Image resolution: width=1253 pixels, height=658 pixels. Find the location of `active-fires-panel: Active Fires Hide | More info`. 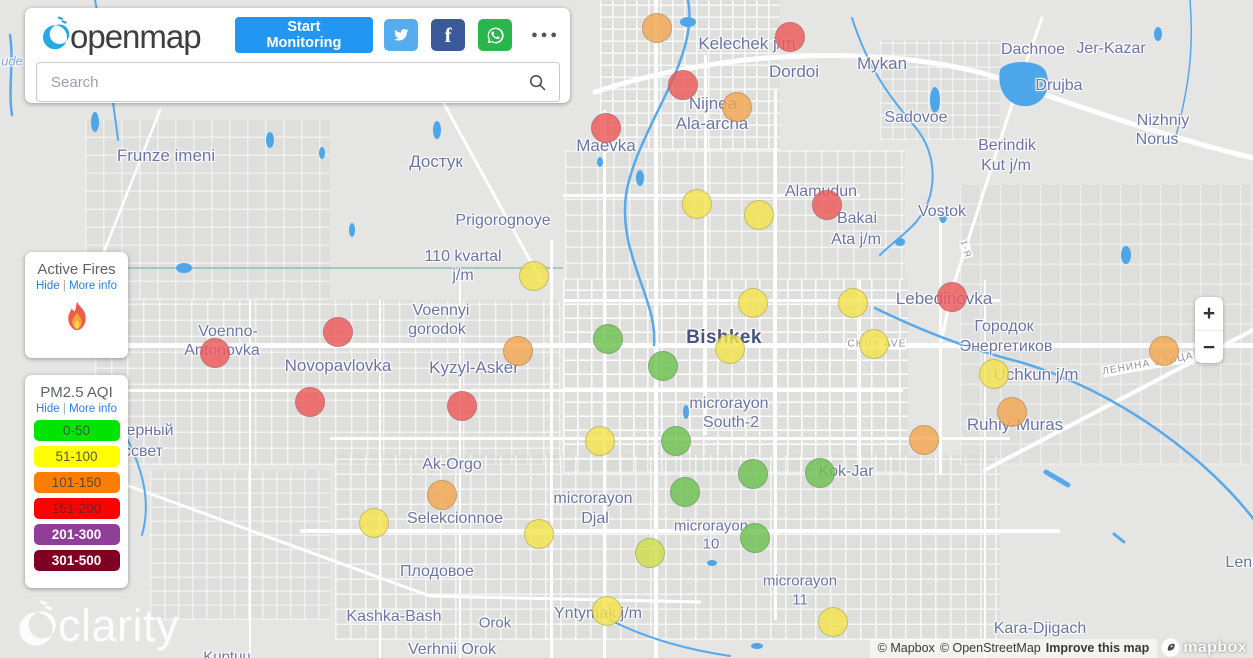

active-fires-panel: Active Fires Hide | More info is located at coordinates (76, 305).